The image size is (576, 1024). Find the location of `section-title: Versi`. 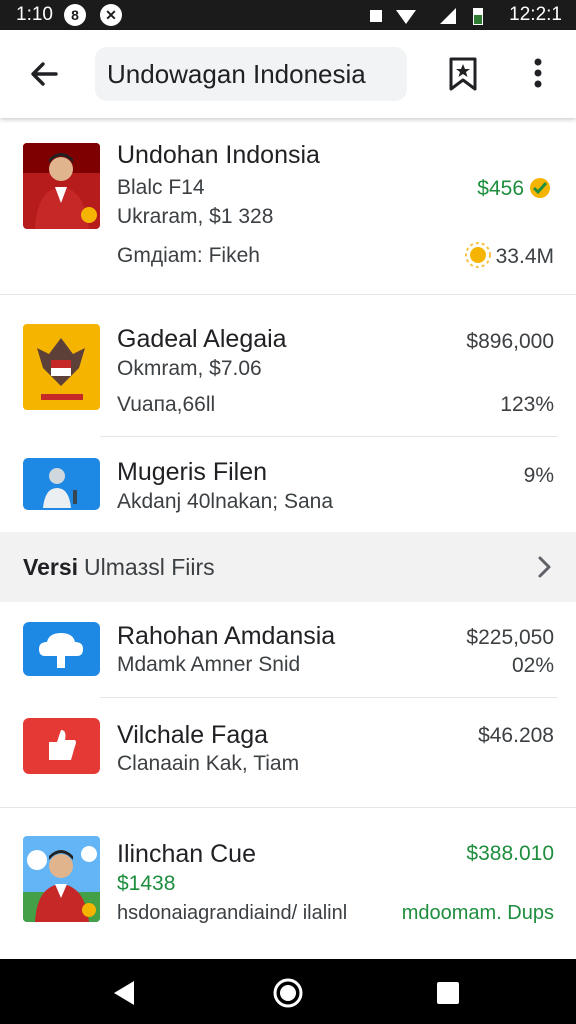

section-title: Versi is located at coordinates (50, 567).